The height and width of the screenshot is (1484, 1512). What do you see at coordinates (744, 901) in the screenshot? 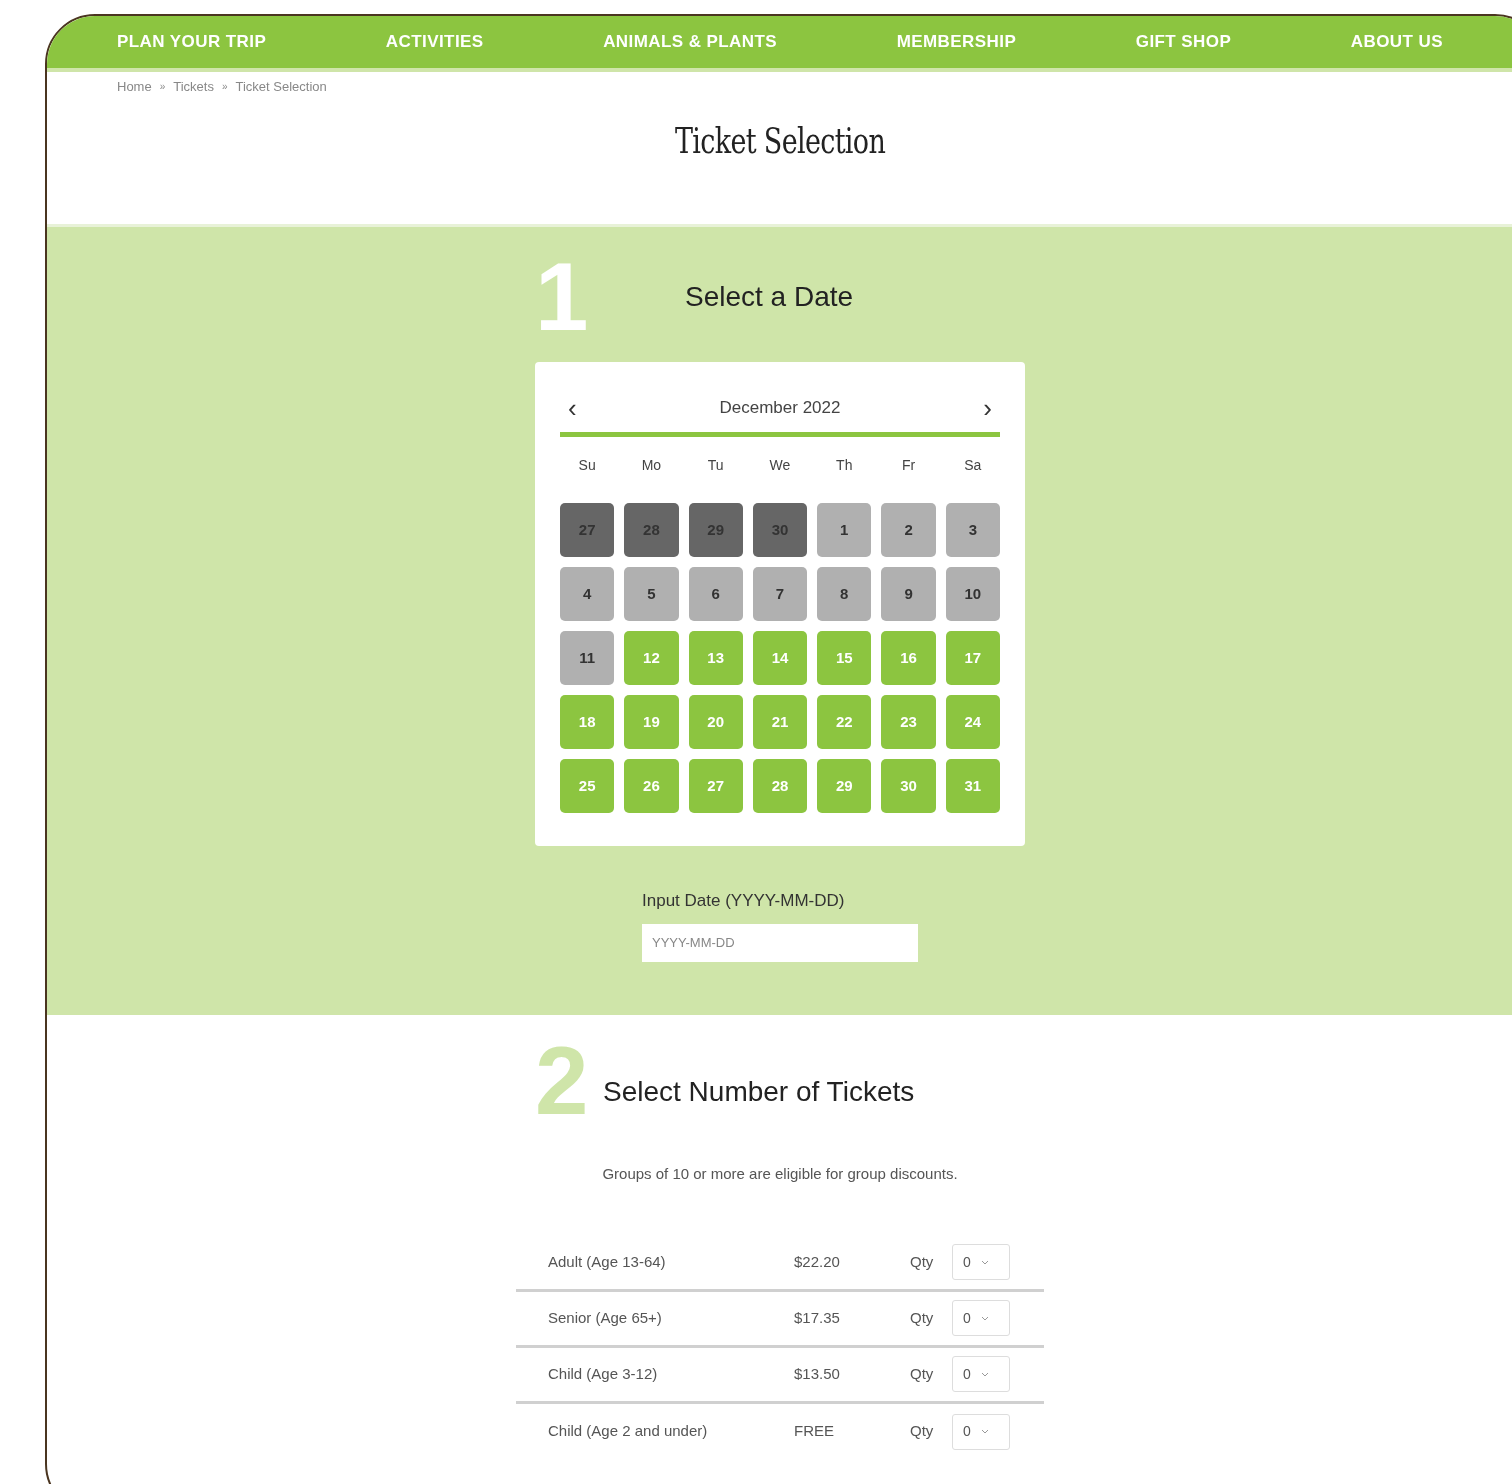
I see `field-label: Input Date (YYYY-MM-DD)` at bounding box center [744, 901].